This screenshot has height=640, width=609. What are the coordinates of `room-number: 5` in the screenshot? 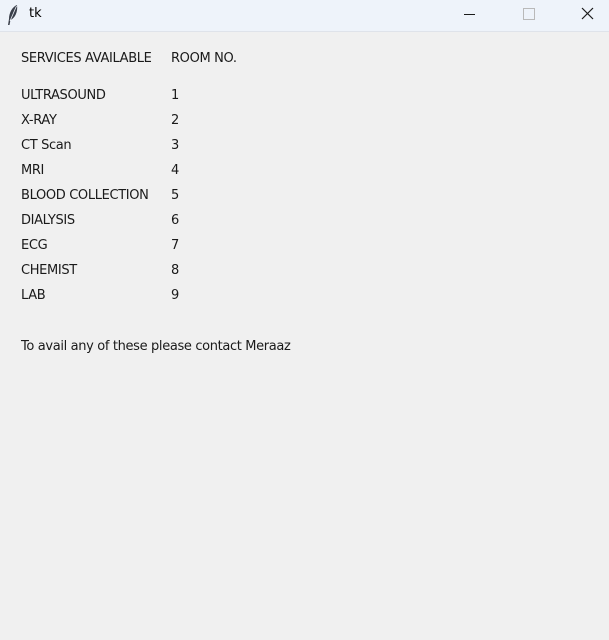 It's located at (175, 195).